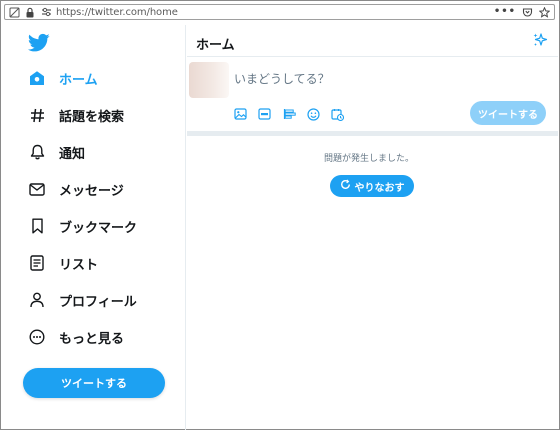 Image resolution: width=560 pixels, height=430 pixels. I want to click on compose-input: いまどうしてる？, so click(282, 78).